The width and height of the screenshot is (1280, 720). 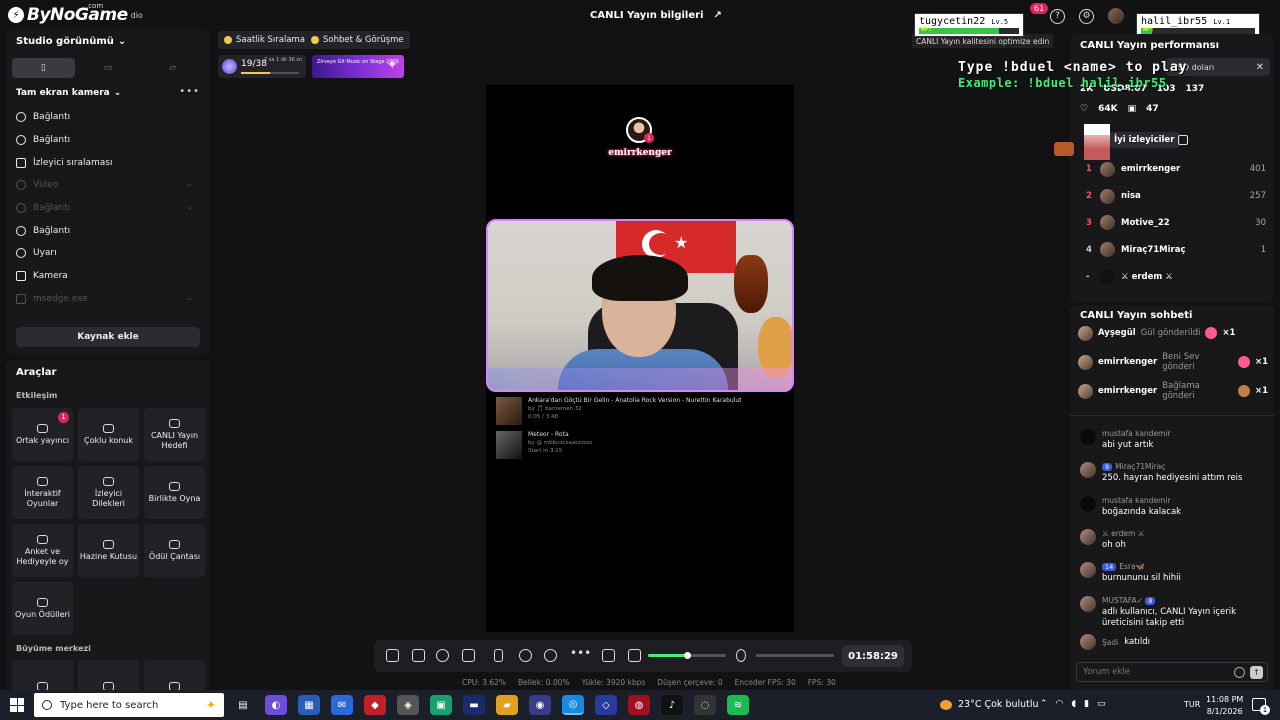 What do you see at coordinates (174, 434) in the screenshot?
I see `live-goal-button: CANLI Yayın Hedefi` at bounding box center [174, 434].